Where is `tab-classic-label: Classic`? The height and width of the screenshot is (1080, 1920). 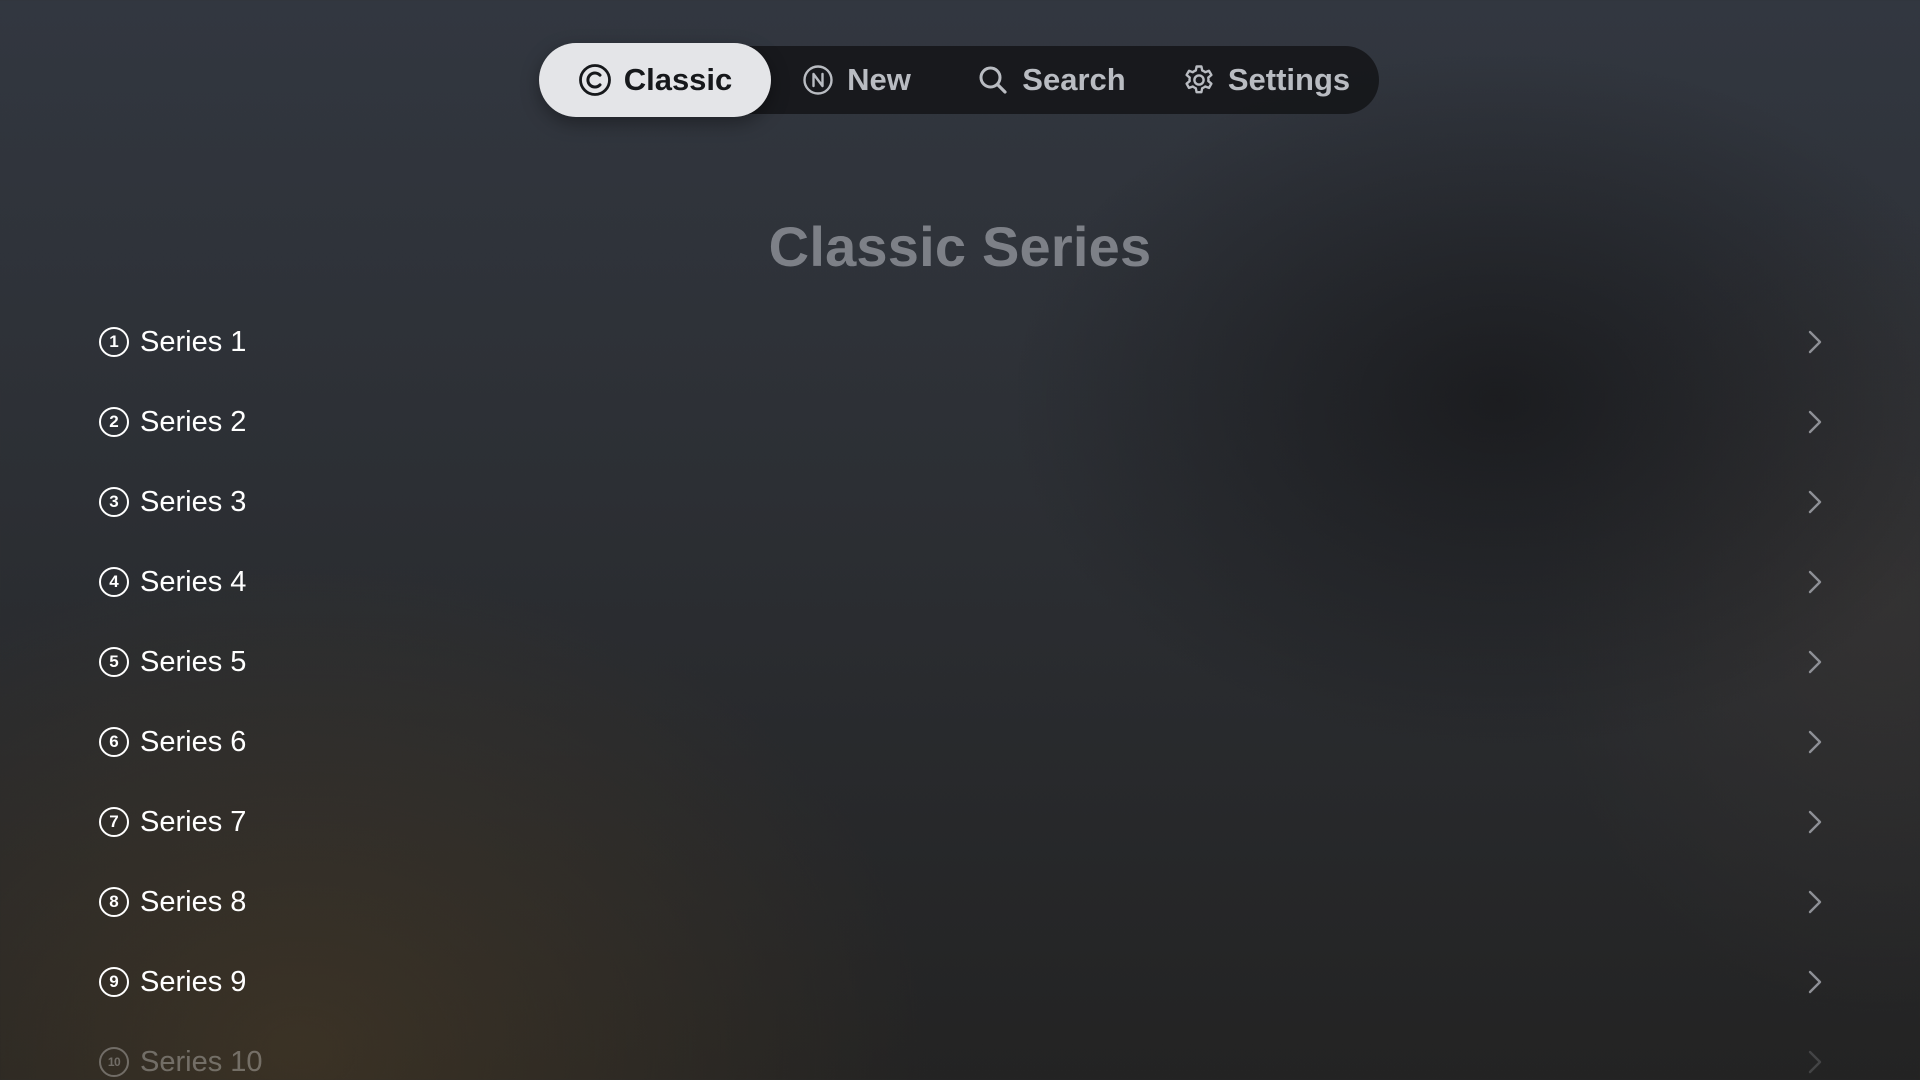
tab-classic-label: Classic is located at coordinates (678, 79).